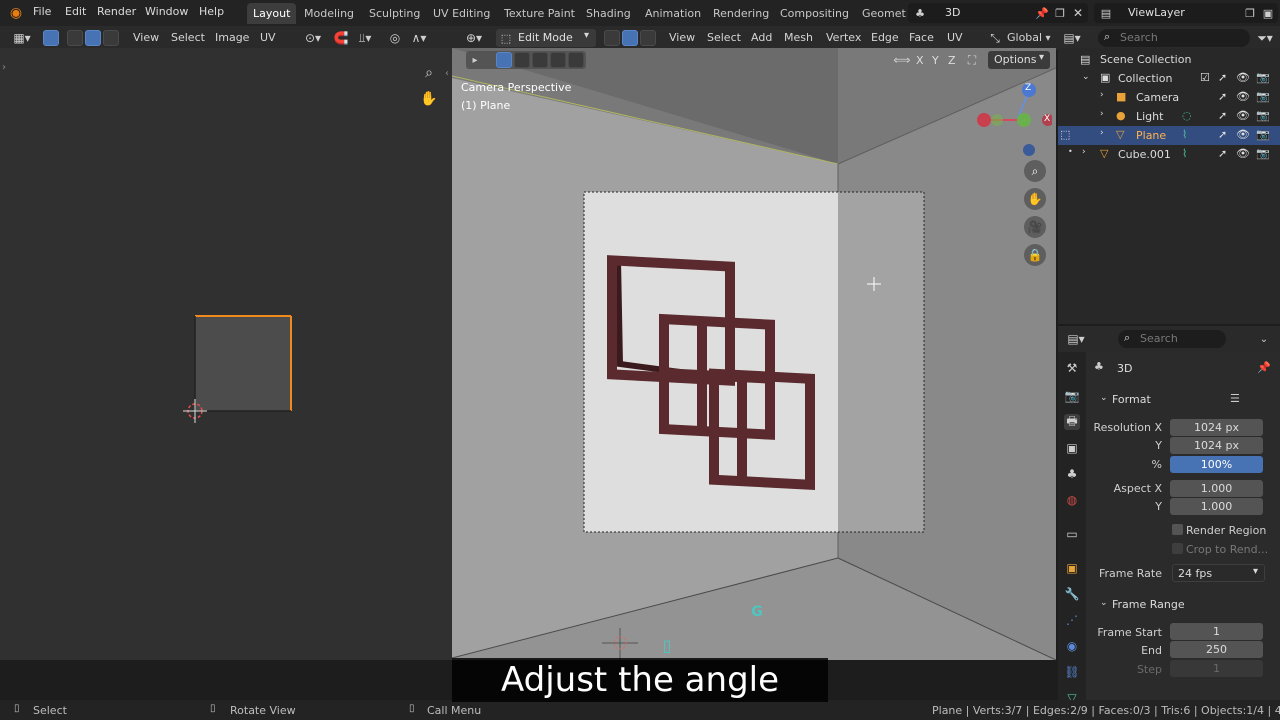  What do you see at coordinates (1268, 13) in the screenshot?
I see `remove-view-layer-icon: ▣` at bounding box center [1268, 13].